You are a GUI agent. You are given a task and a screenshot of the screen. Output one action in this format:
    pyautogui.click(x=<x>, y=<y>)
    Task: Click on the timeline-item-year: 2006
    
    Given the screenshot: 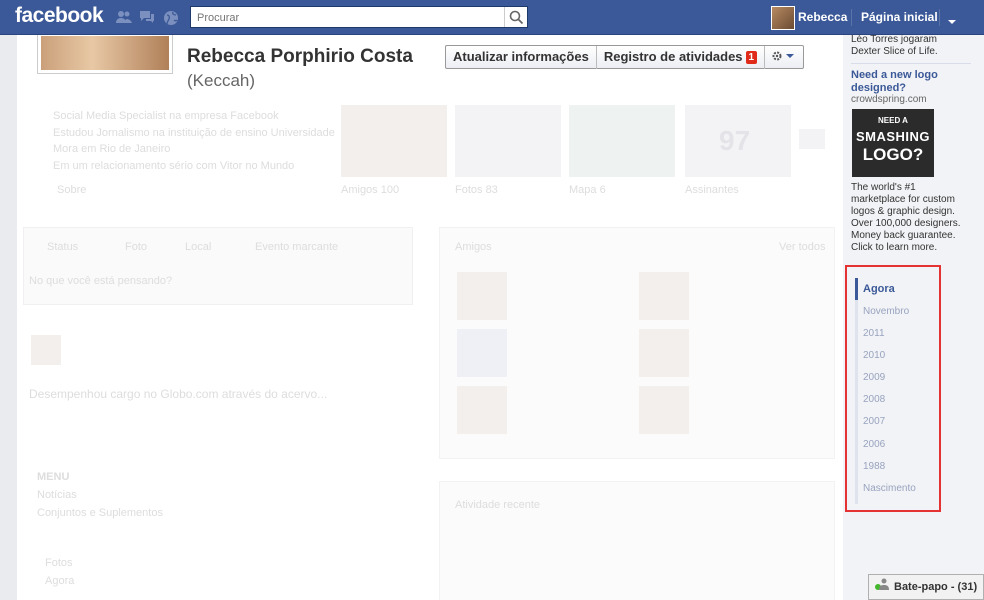 What is the action you would take?
    pyautogui.click(x=874, y=444)
    